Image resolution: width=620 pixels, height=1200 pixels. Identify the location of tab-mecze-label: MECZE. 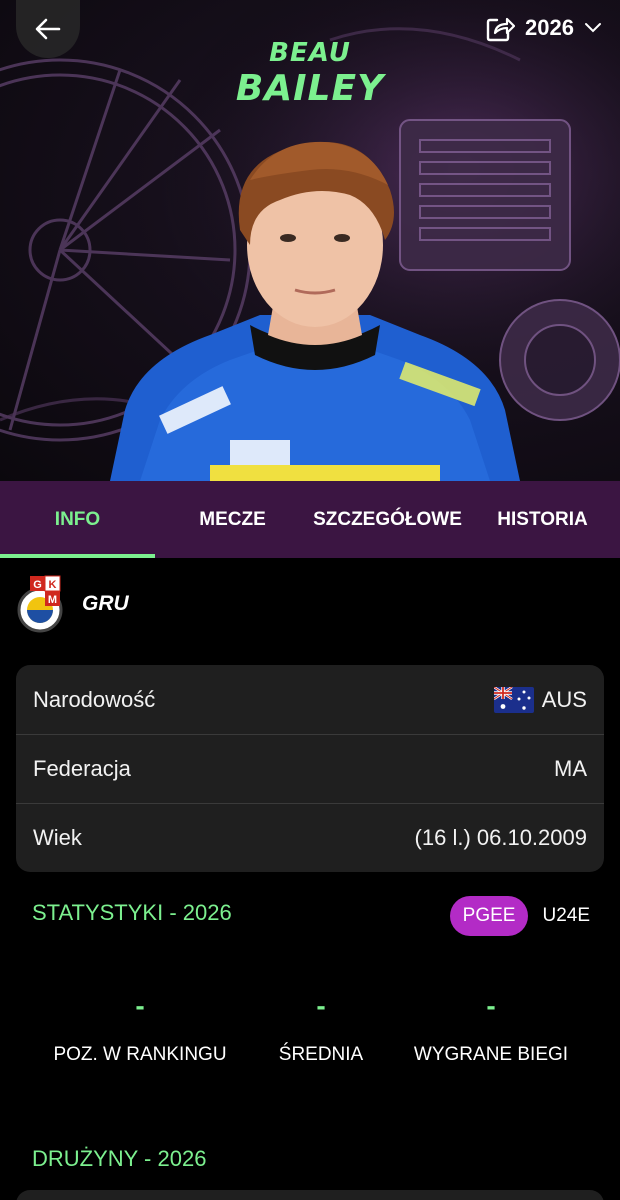
(232, 519).